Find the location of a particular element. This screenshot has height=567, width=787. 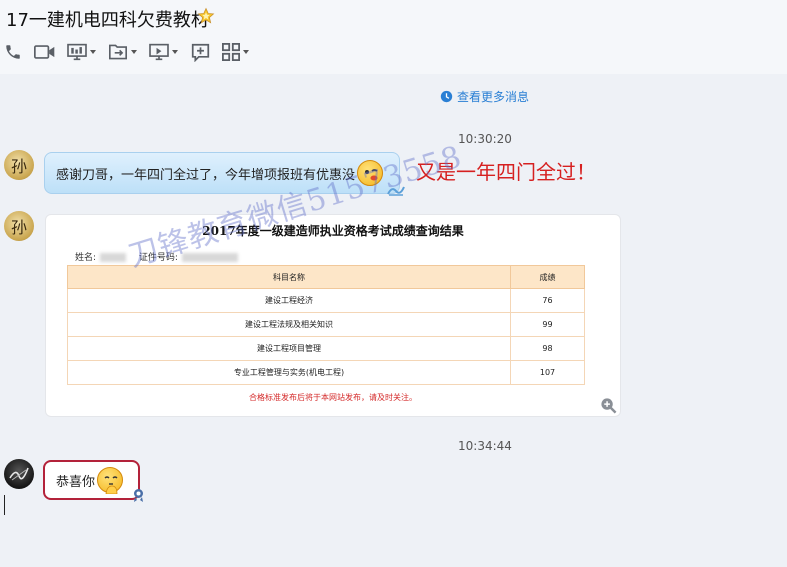

screen-share-icon is located at coordinates (81, 52).